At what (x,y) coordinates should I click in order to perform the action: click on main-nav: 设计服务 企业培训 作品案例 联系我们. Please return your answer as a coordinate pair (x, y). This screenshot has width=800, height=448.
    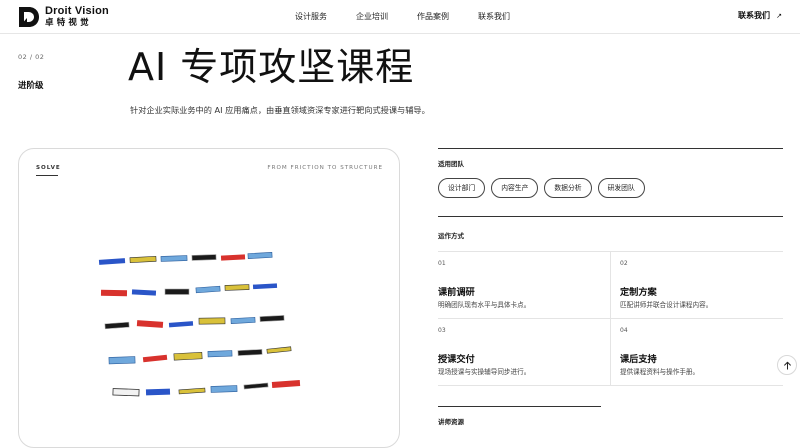
    Looking at the image, I should click on (400, 17).